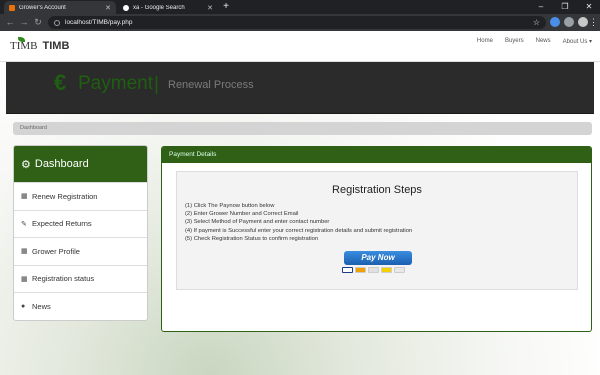 The image size is (600, 375). I want to click on telecash-icon, so click(399, 270).